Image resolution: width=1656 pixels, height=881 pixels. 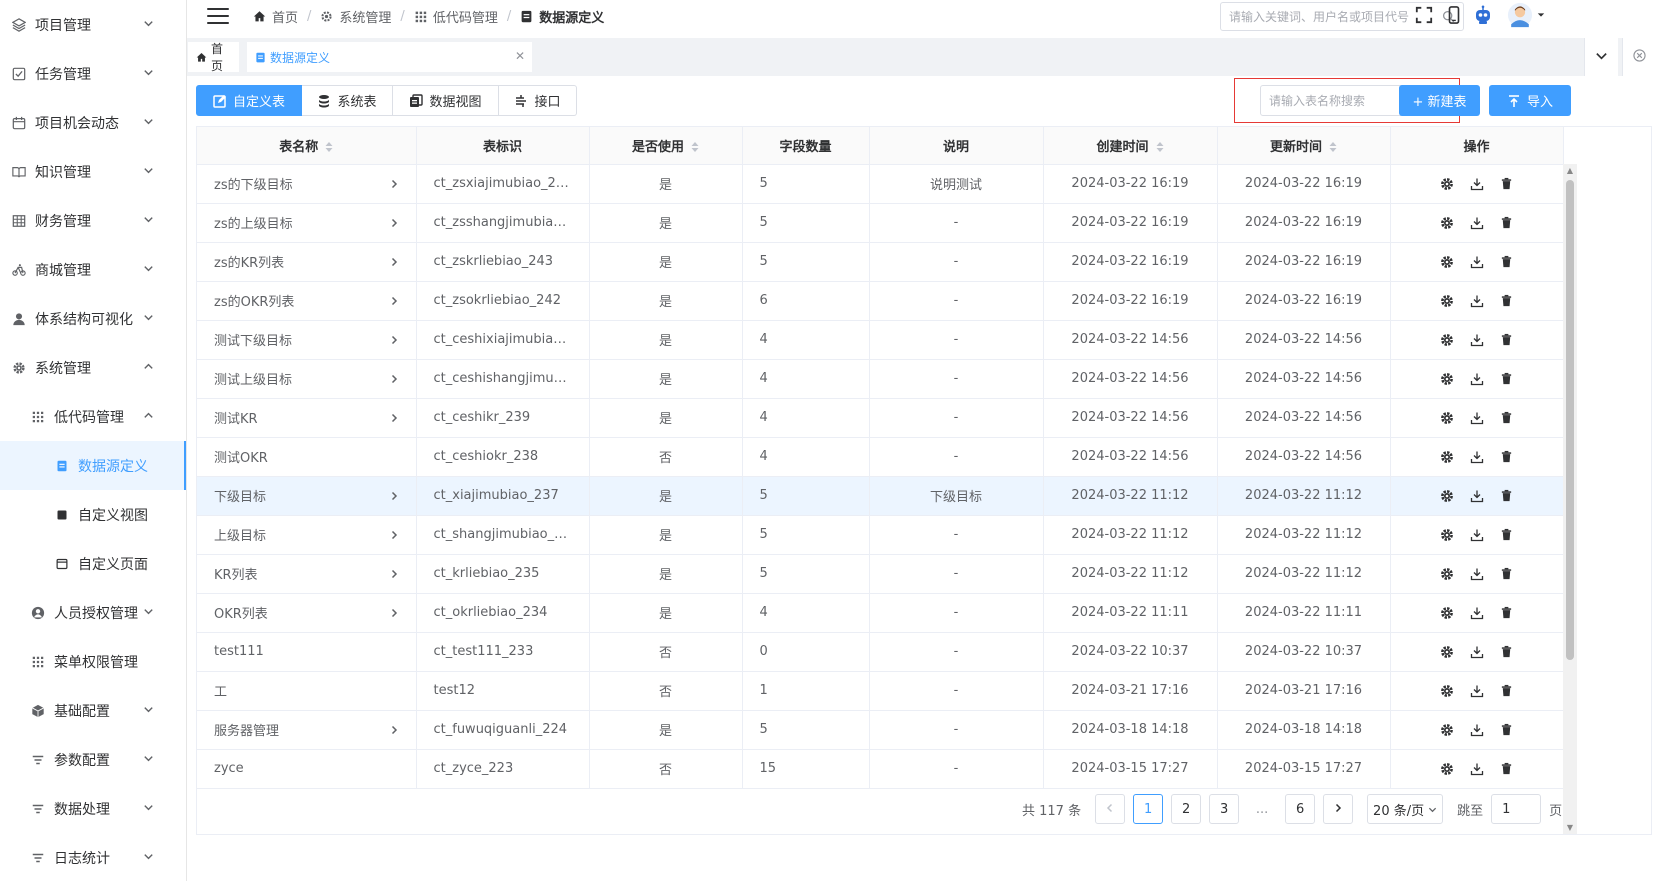 What do you see at coordinates (93, 122) in the screenshot?
I see `sidebar-item-2: 项目机会动态` at bounding box center [93, 122].